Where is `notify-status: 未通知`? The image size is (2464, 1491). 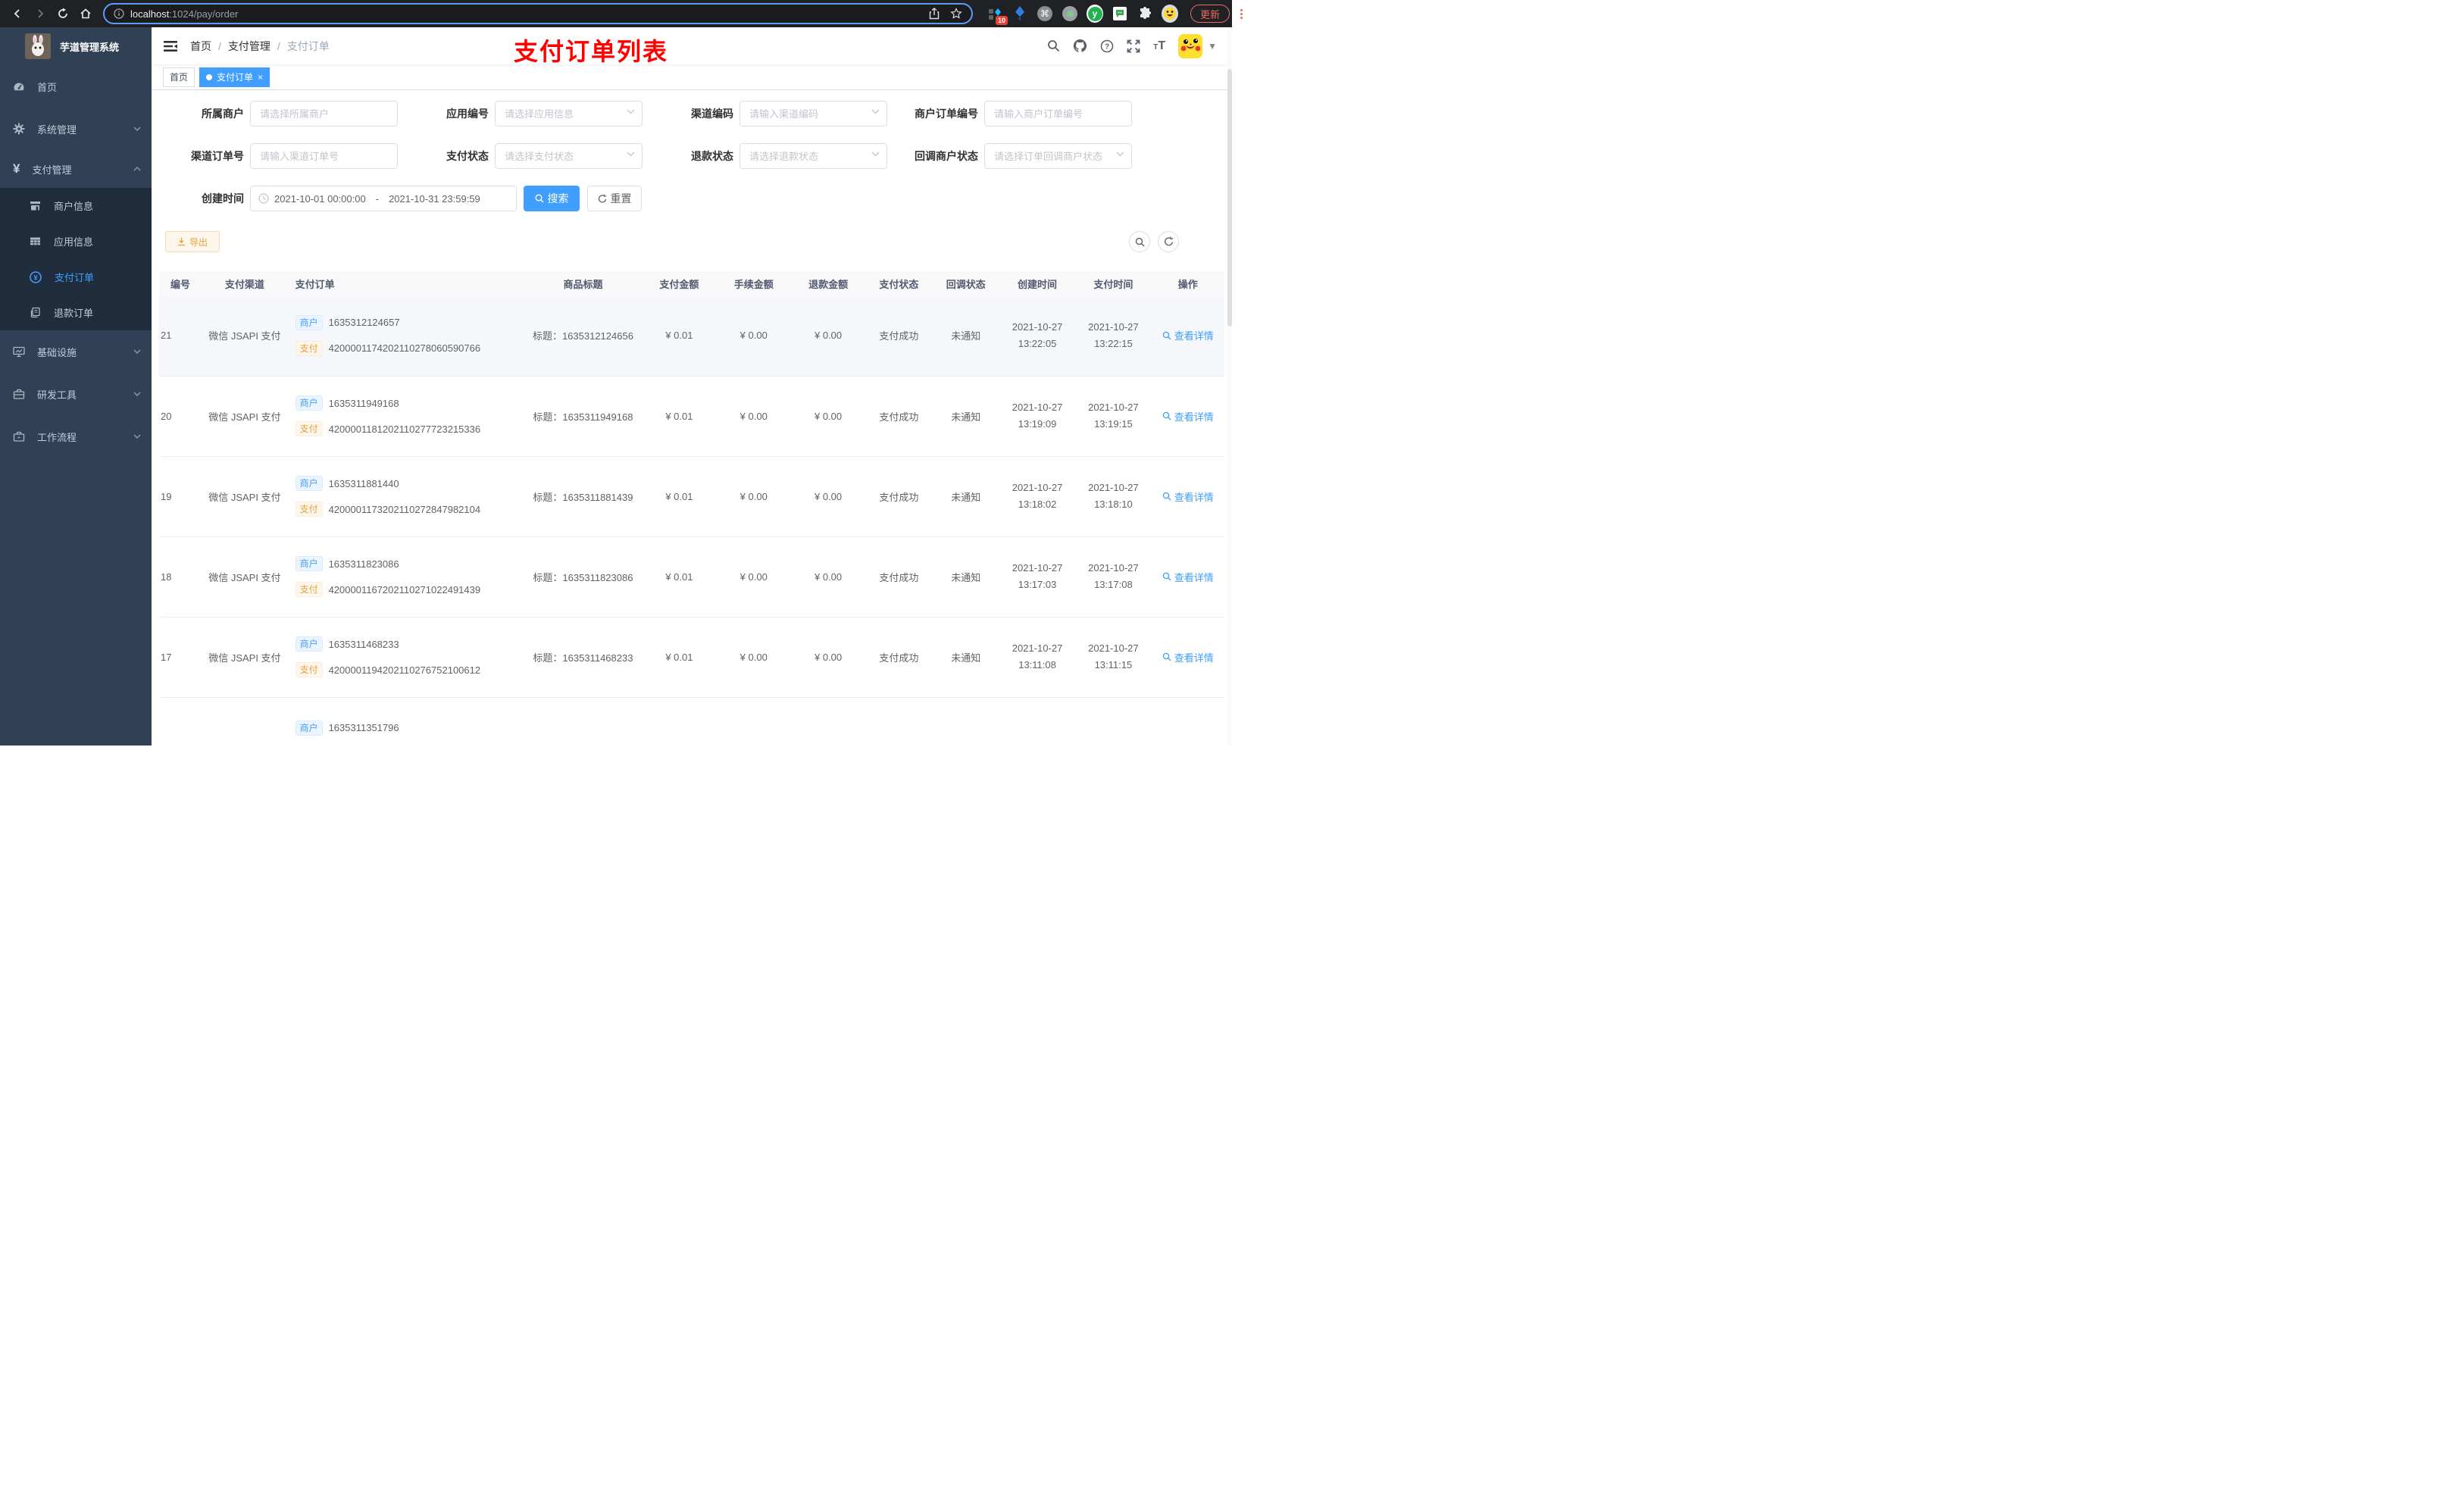 notify-status: 未通知 is located at coordinates (965, 576).